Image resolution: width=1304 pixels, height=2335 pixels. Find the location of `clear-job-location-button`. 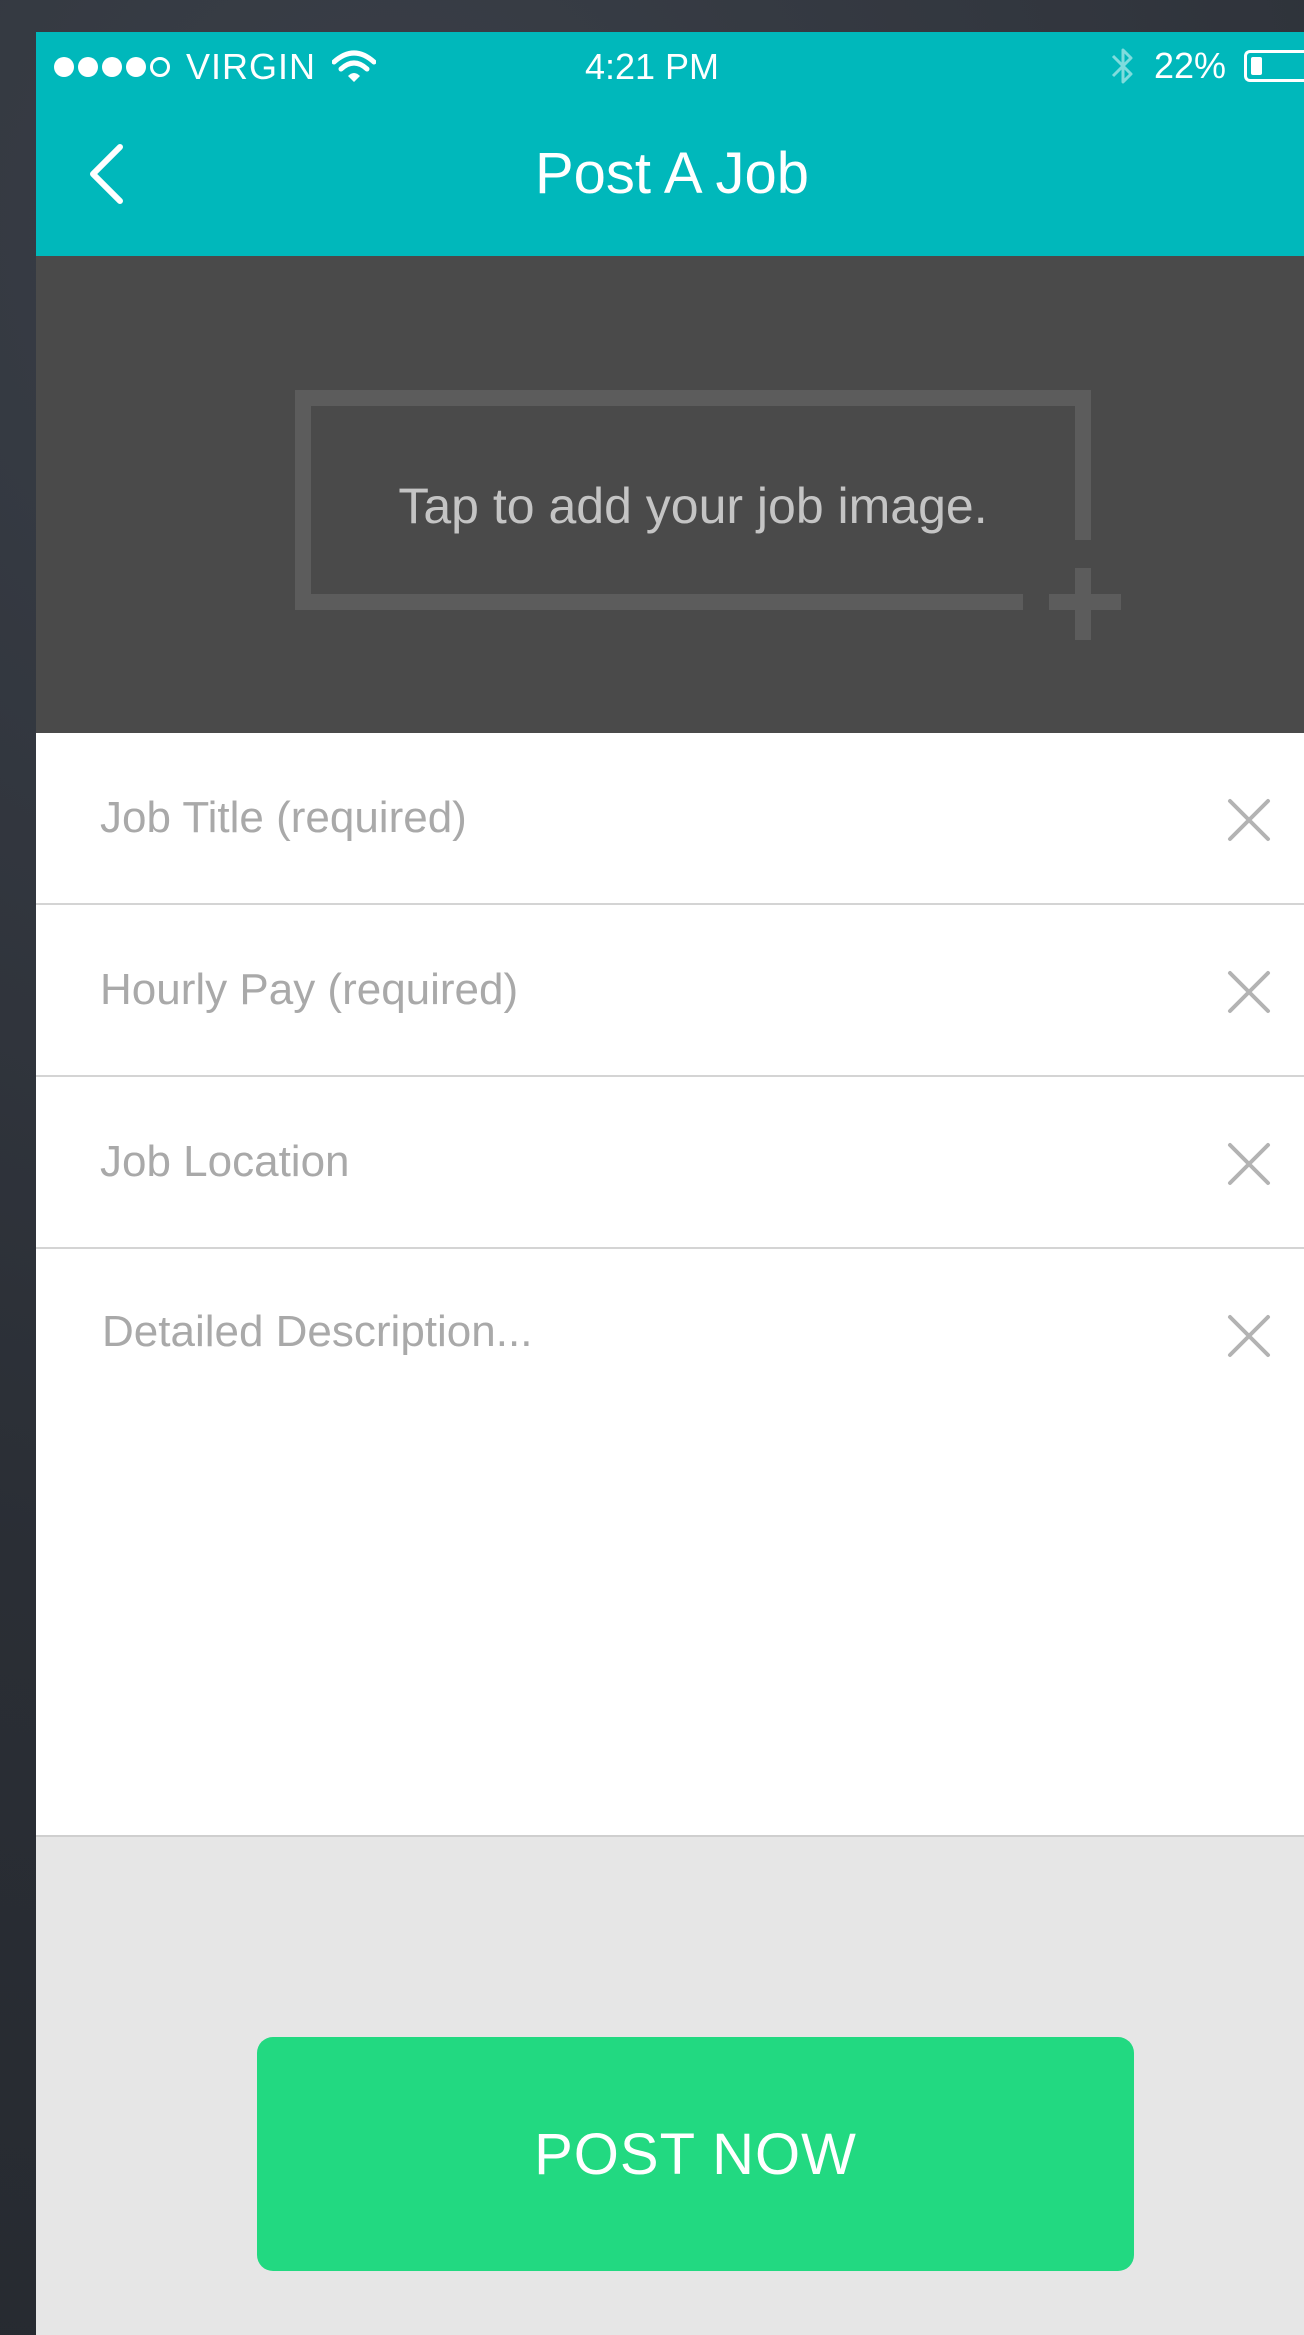

clear-job-location-button is located at coordinates (1249, 1164).